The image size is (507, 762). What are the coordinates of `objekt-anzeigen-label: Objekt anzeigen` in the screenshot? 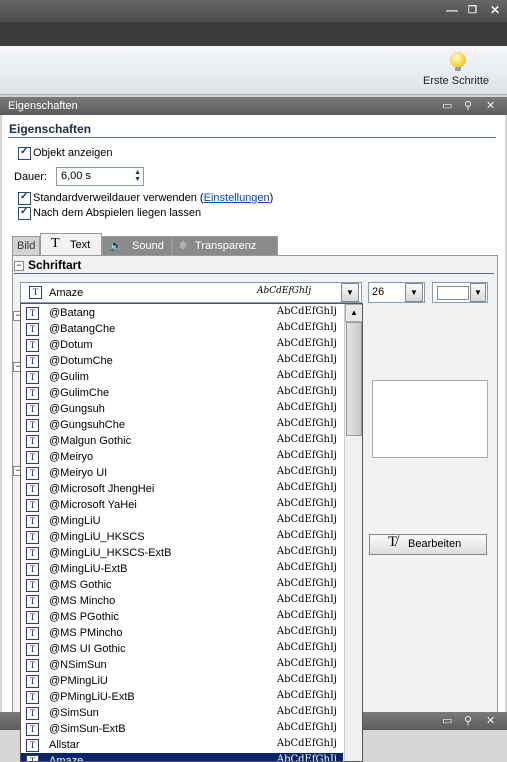 It's located at (73, 153).